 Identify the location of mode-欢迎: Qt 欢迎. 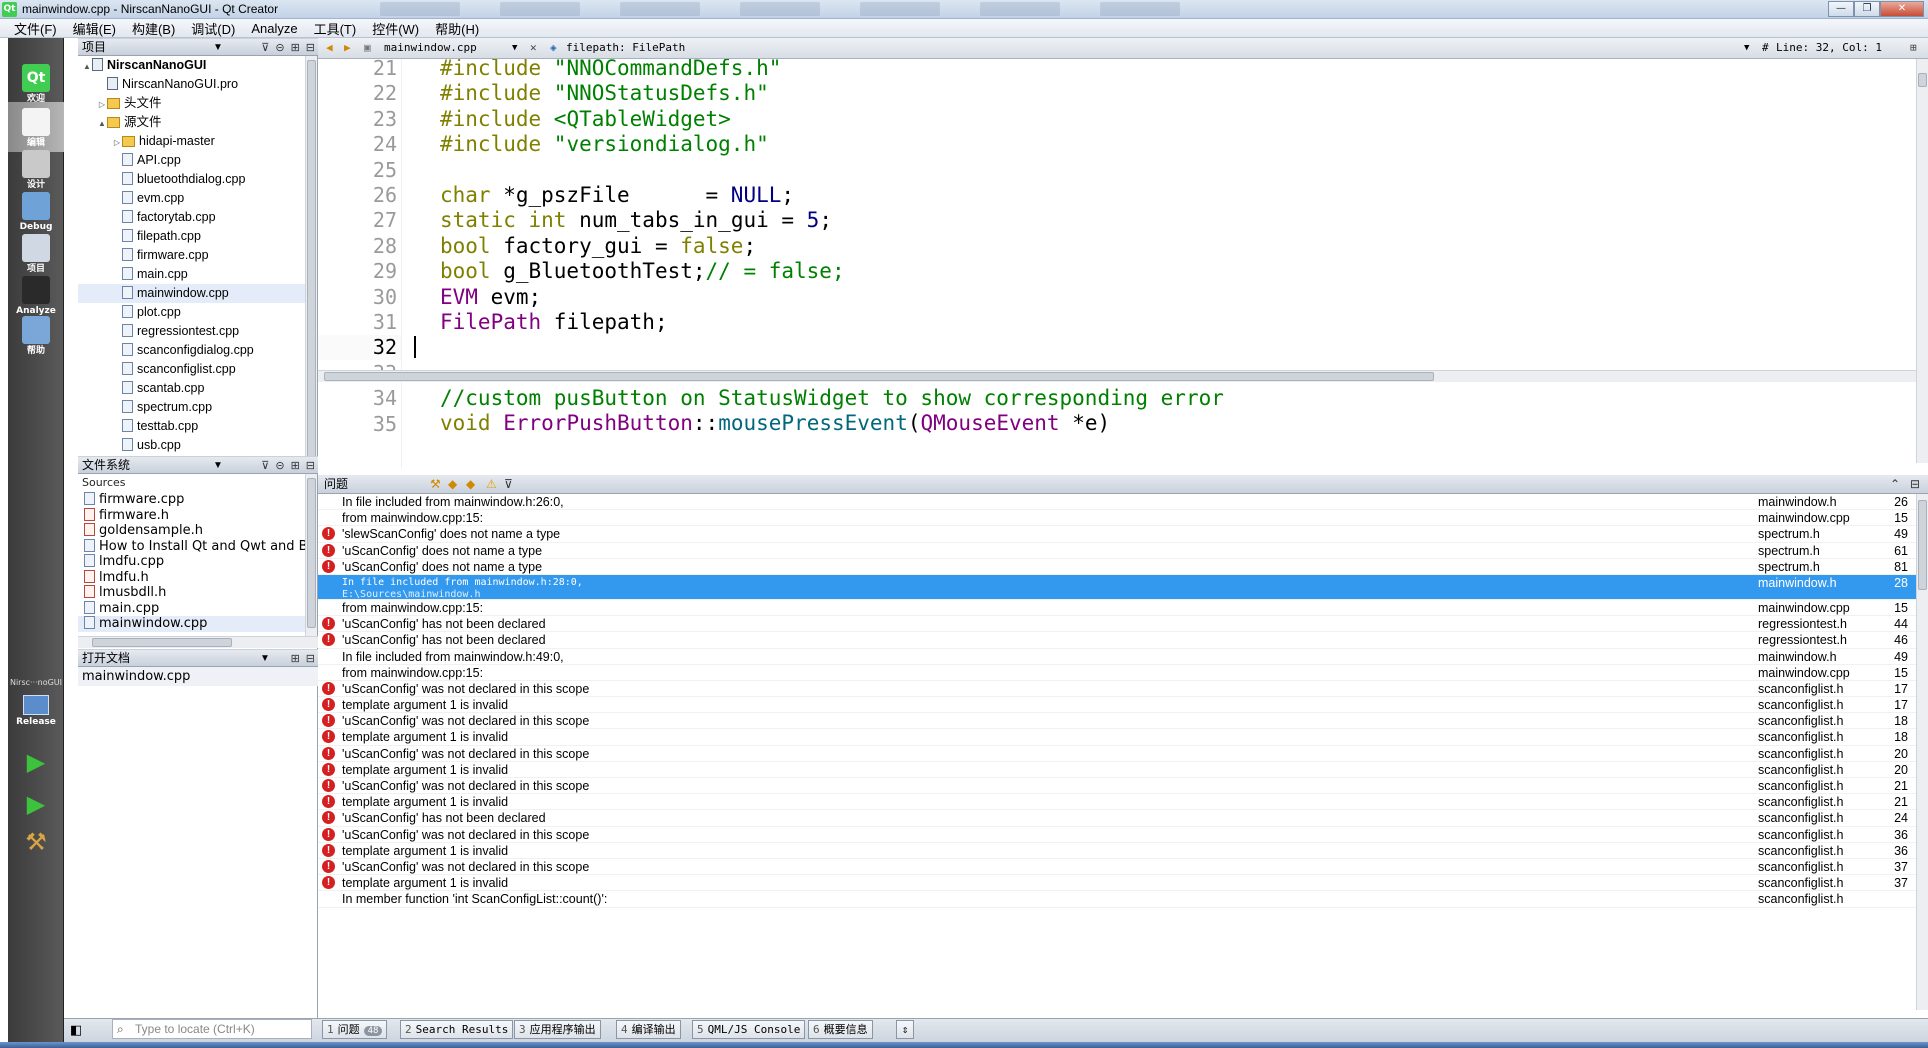
(36, 83).